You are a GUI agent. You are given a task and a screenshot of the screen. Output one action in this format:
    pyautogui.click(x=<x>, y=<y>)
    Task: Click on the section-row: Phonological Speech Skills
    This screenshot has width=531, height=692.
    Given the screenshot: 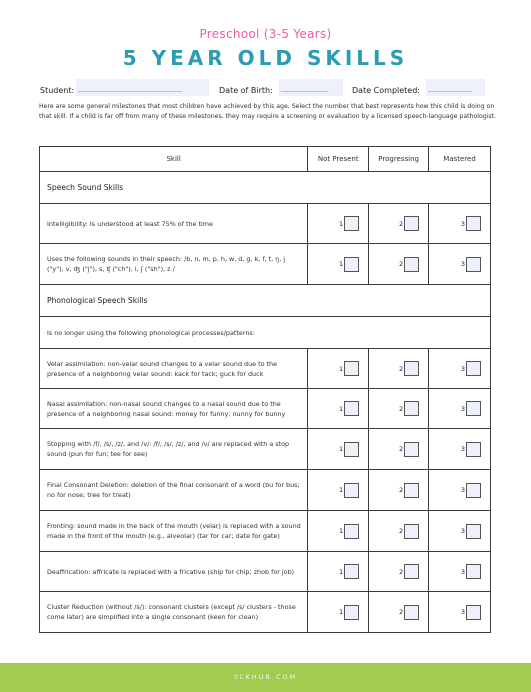 What is the action you would take?
    pyautogui.click(x=265, y=300)
    